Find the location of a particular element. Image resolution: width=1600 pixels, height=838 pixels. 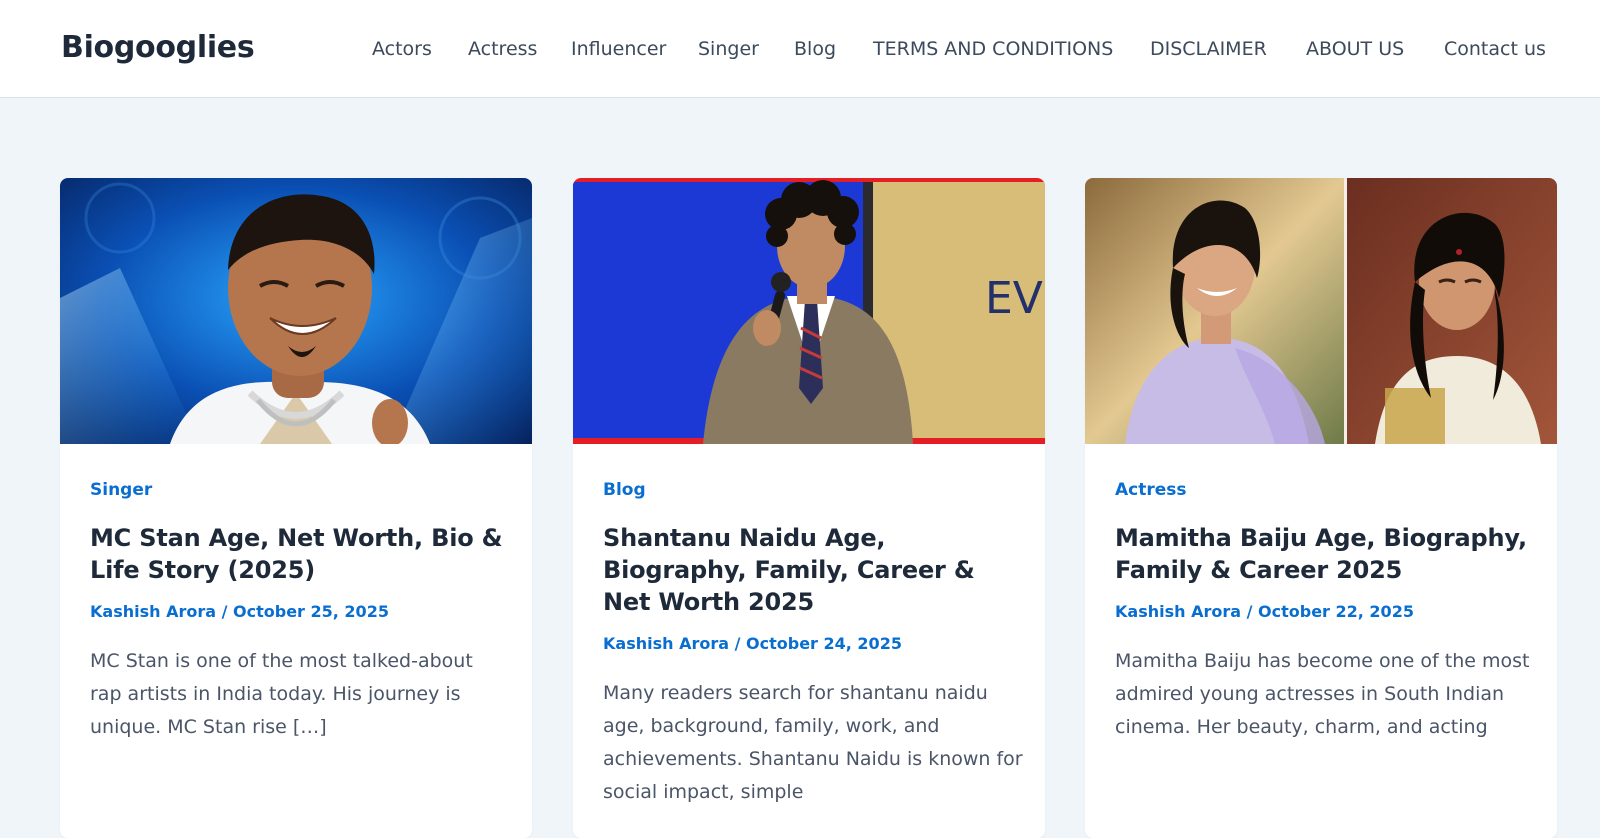

nav-item-disclaimer: DISCLAIMER is located at coordinates (1208, 49).